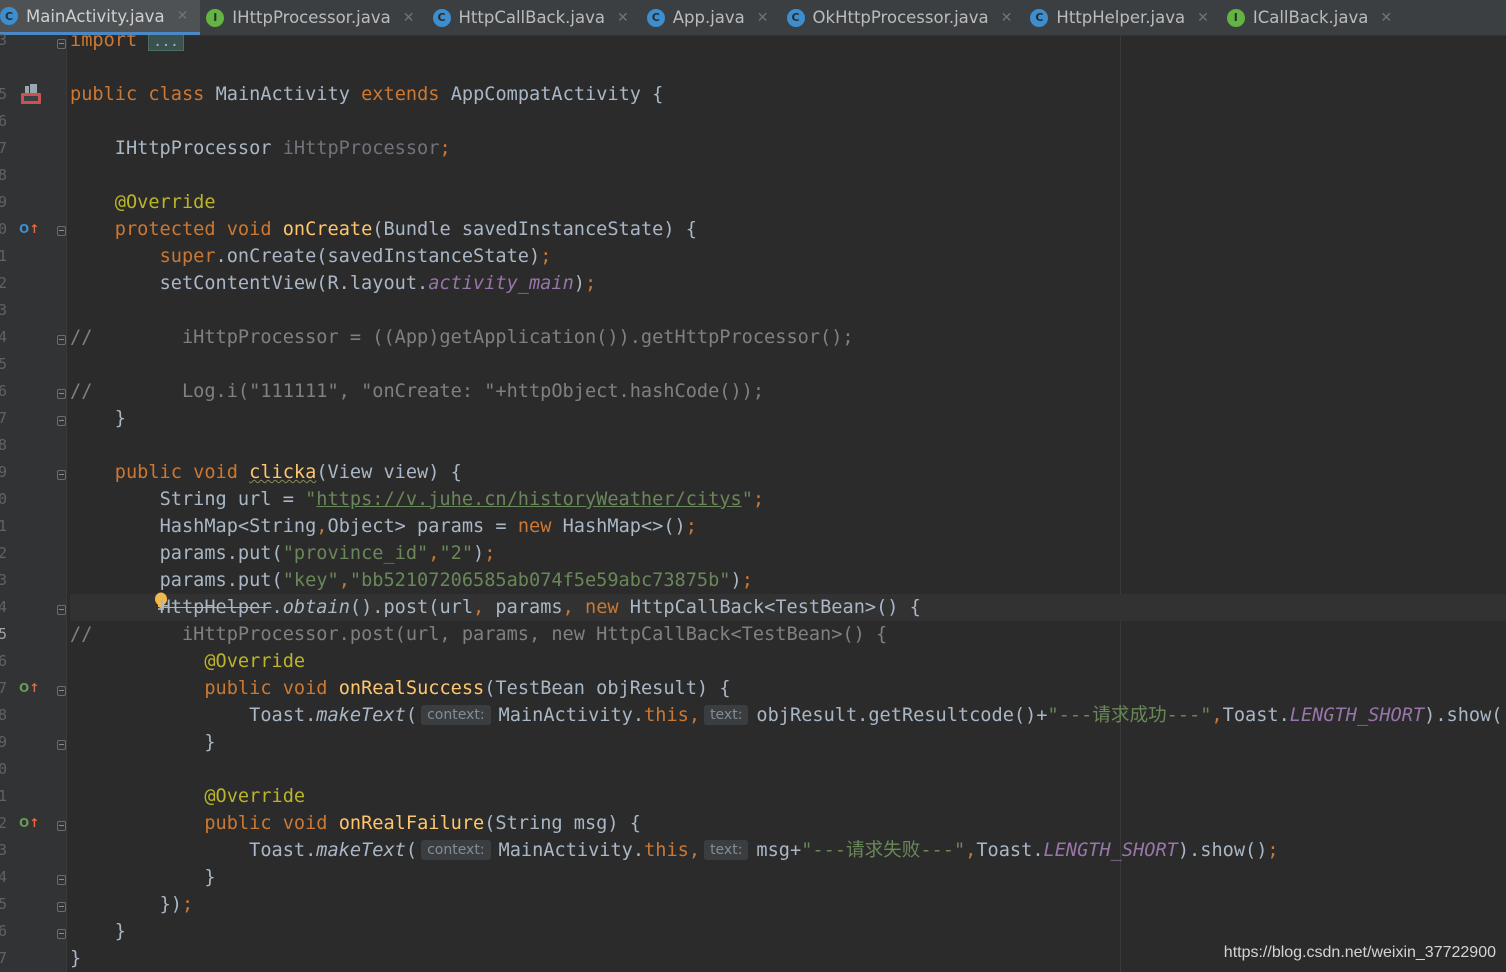 The image size is (1506, 972). I want to click on code-line: params.put("province_id","2");, so click(283, 553).